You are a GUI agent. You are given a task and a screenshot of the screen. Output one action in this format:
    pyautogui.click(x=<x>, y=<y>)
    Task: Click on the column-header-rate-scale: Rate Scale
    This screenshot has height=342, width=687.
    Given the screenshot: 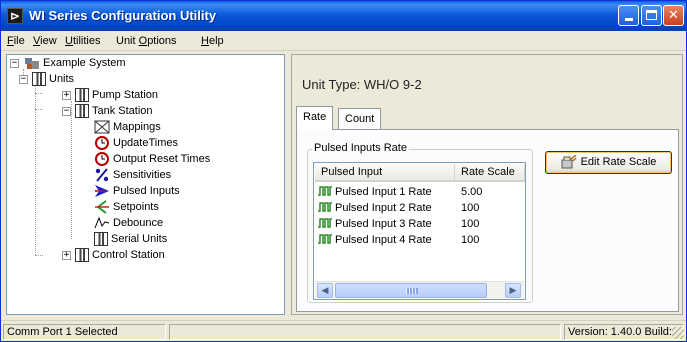 What is the action you would take?
    pyautogui.click(x=490, y=173)
    